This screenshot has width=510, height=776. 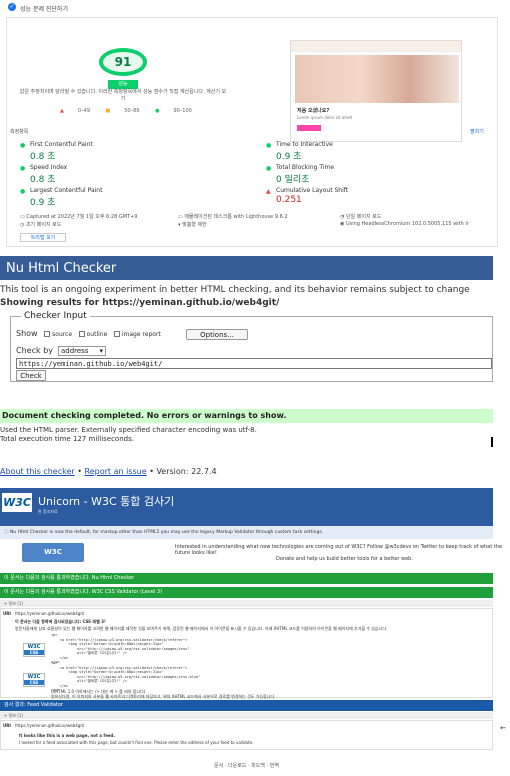 What do you see at coordinates (83, 111) in the screenshot?
I see `legend-poor: 0–49` at bounding box center [83, 111].